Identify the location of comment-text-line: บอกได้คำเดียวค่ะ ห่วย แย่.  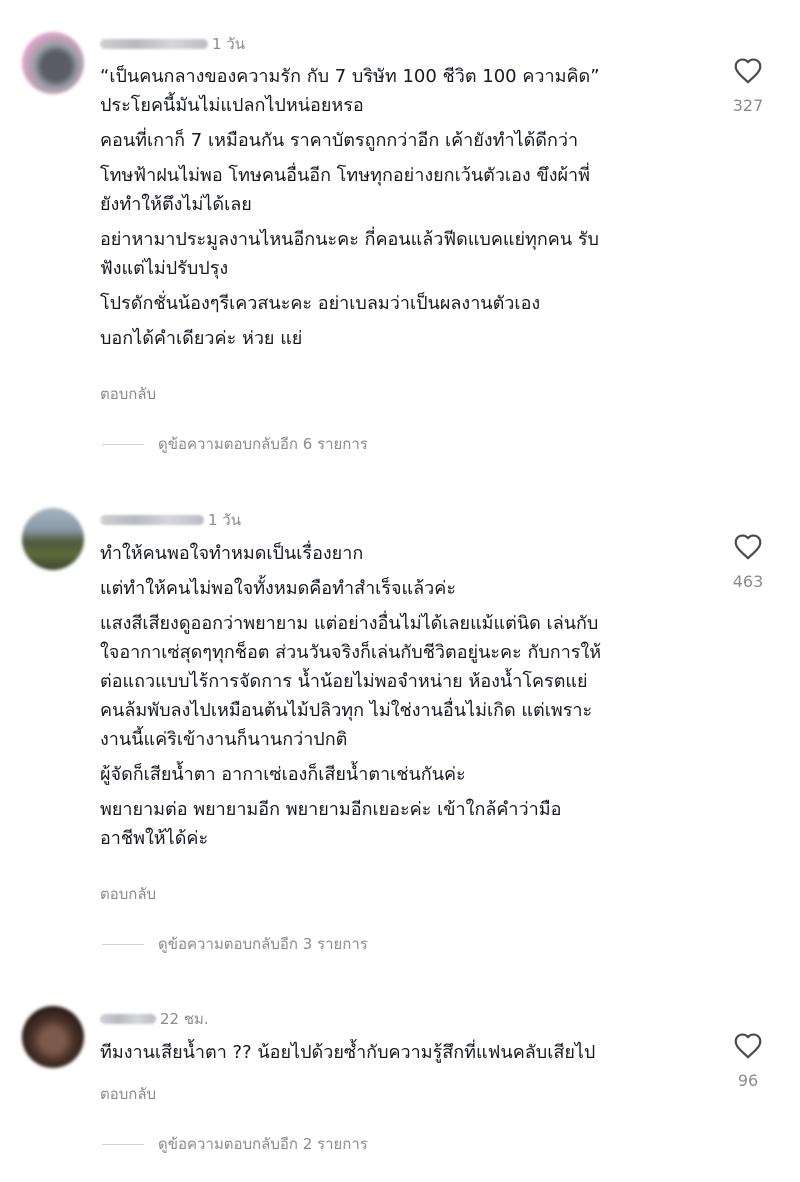
(201, 338).